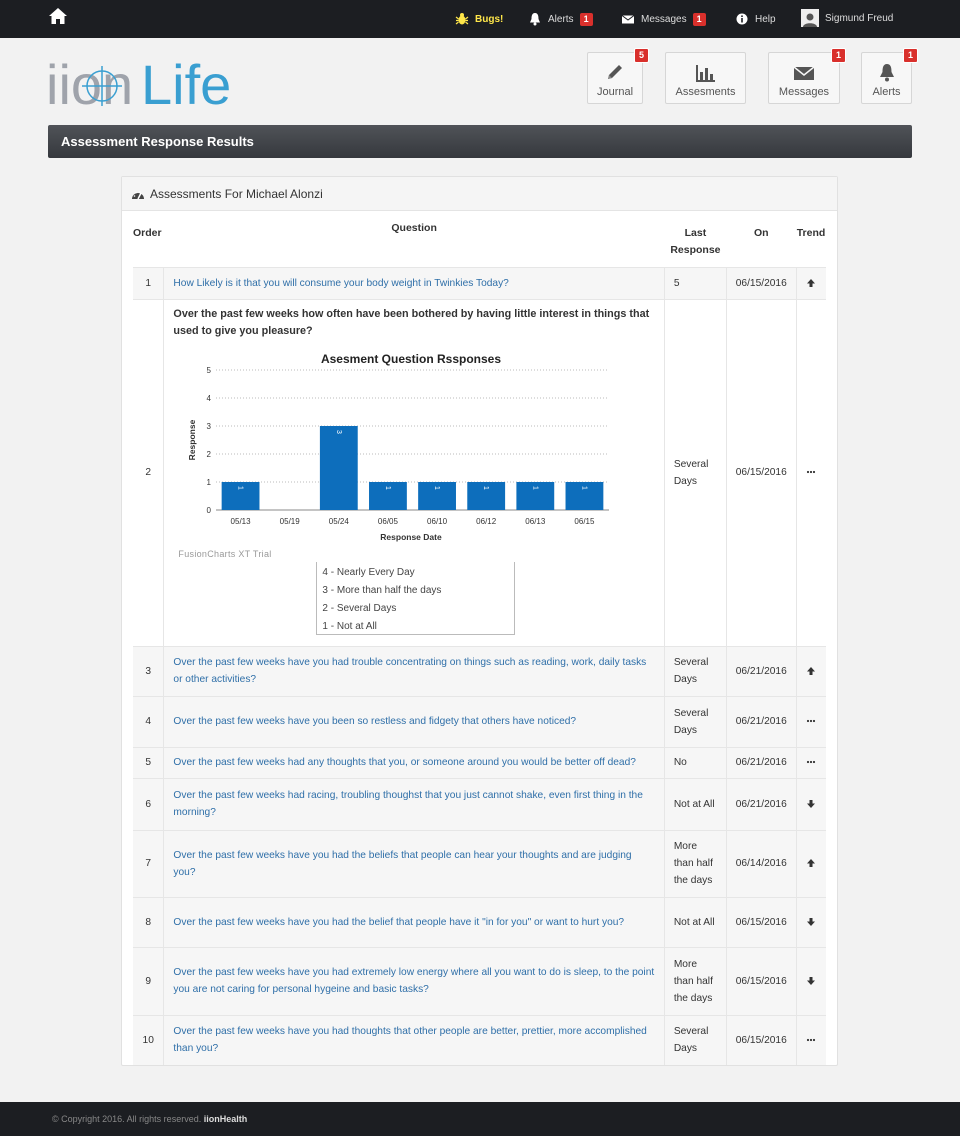 This screenshot has width=960, height=1136. What do you see at coordinates (886, 92) in the screenshot?
I see `alerts-label: Alerts` at bounding box center [886, 92].